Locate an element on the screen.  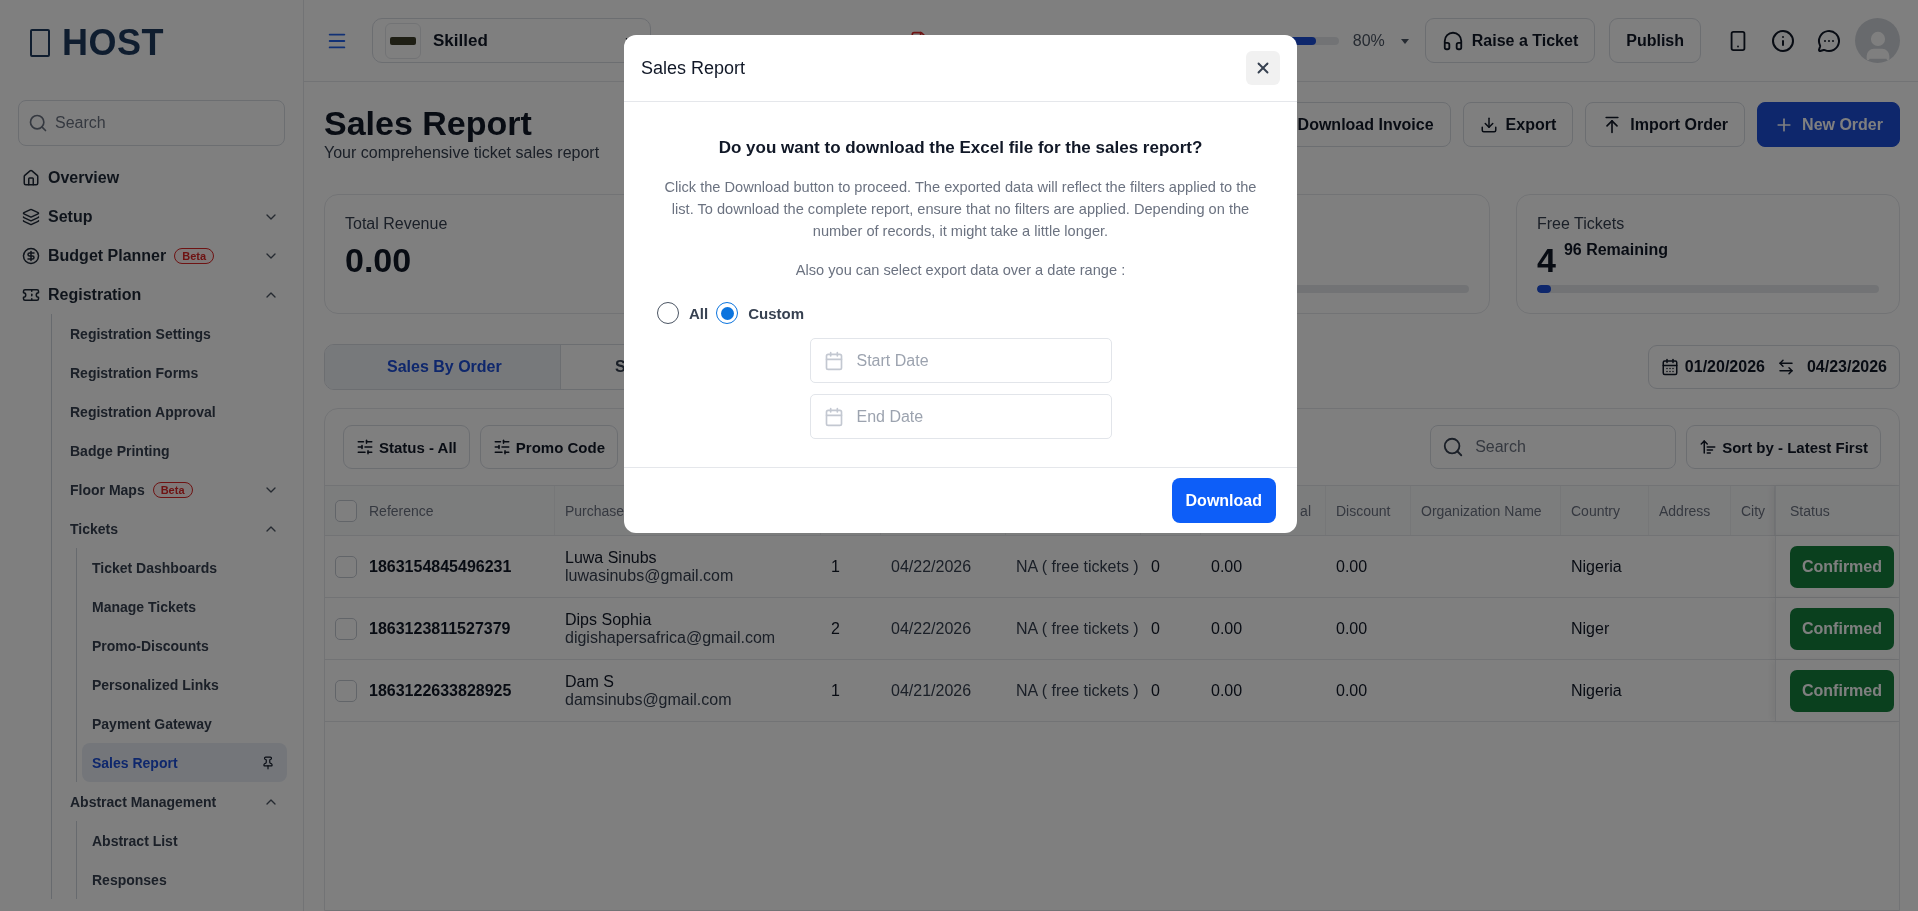
stat-value: 4 is located at coordinates (1546, 260).